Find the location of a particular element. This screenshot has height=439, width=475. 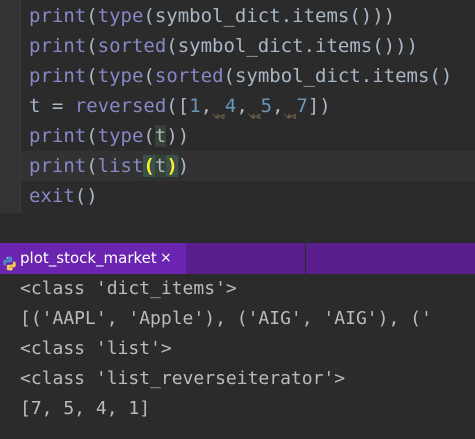

code-token: 5 is located at coordinates (266, 106).